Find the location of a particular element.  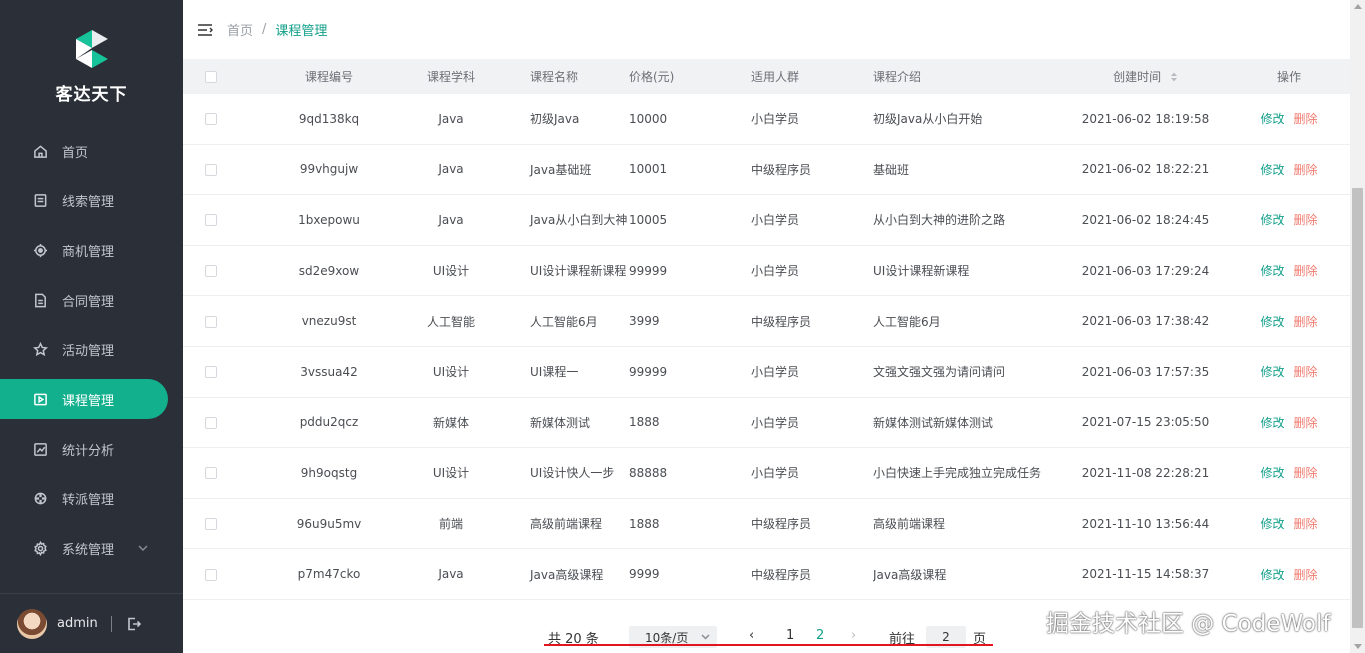

sidebar-item-activities: 活动管理 is located at coordinates (91, 350).